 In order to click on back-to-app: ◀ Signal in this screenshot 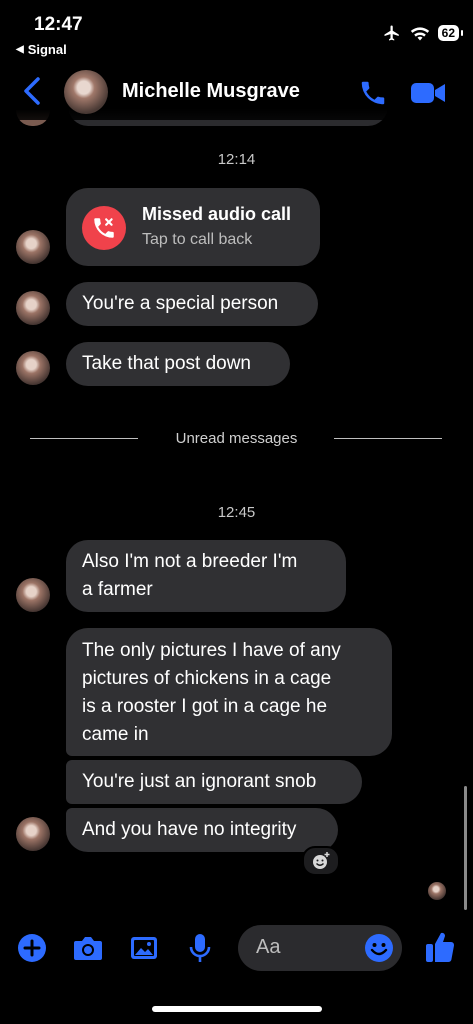, I will do `click(41, 49)`.